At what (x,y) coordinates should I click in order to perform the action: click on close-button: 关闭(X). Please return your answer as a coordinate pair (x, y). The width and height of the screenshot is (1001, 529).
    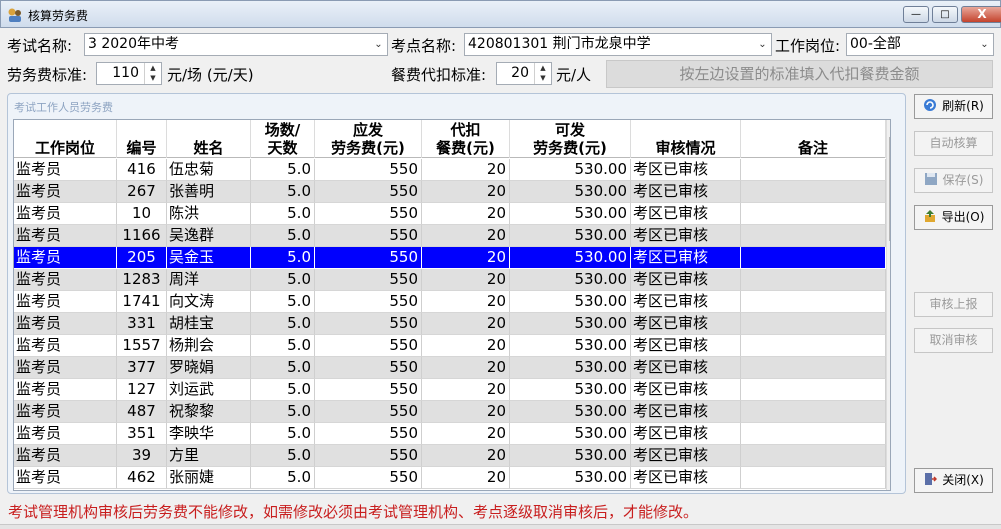
    Looking at the image, I should click on (953, 480).